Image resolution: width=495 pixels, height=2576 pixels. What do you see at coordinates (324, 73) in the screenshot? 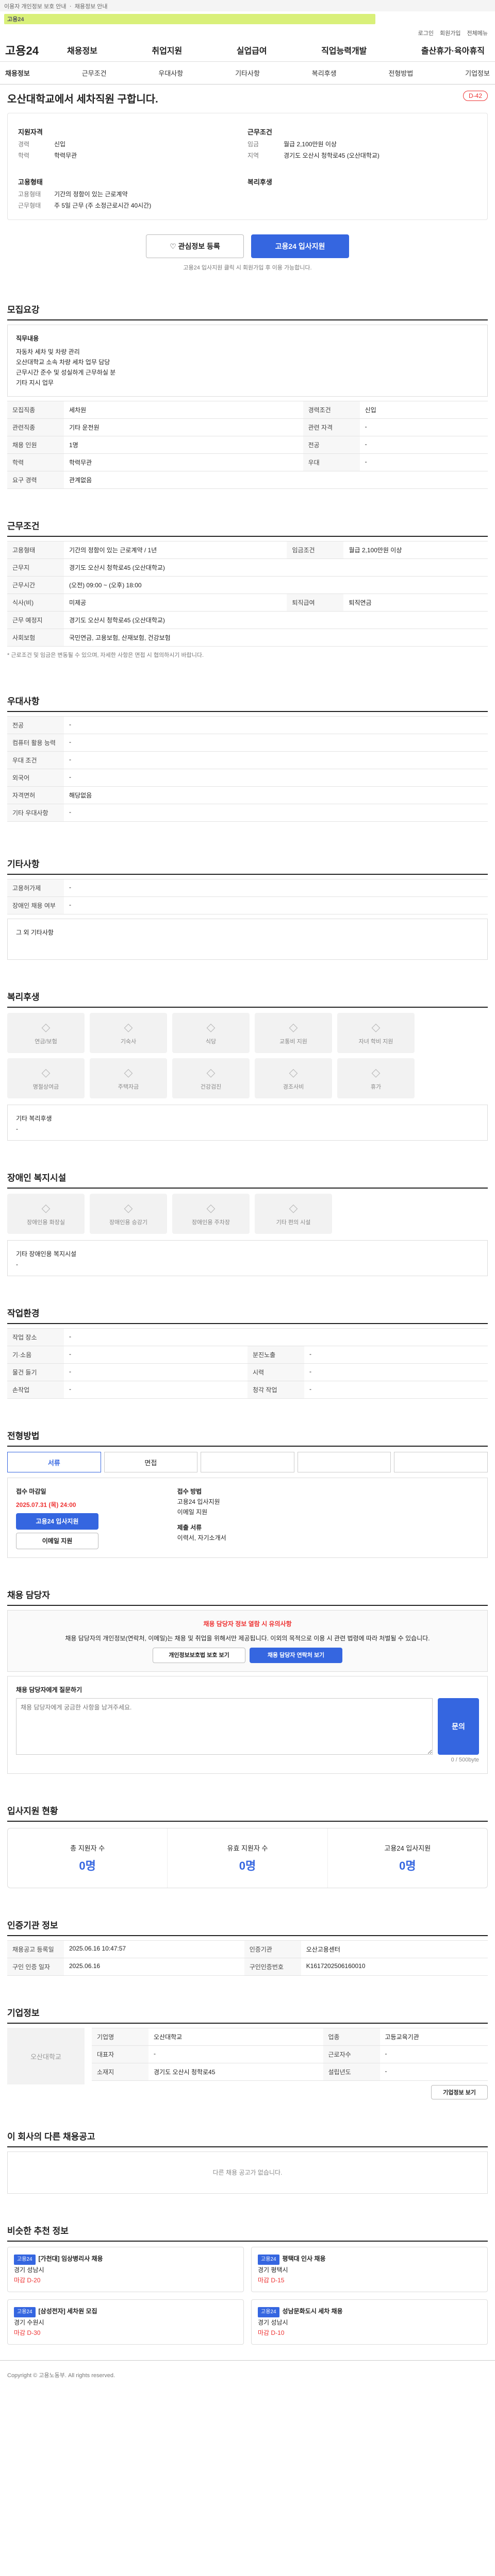
I see `tab-item: 복리후생` at bounding box center [324, 73].